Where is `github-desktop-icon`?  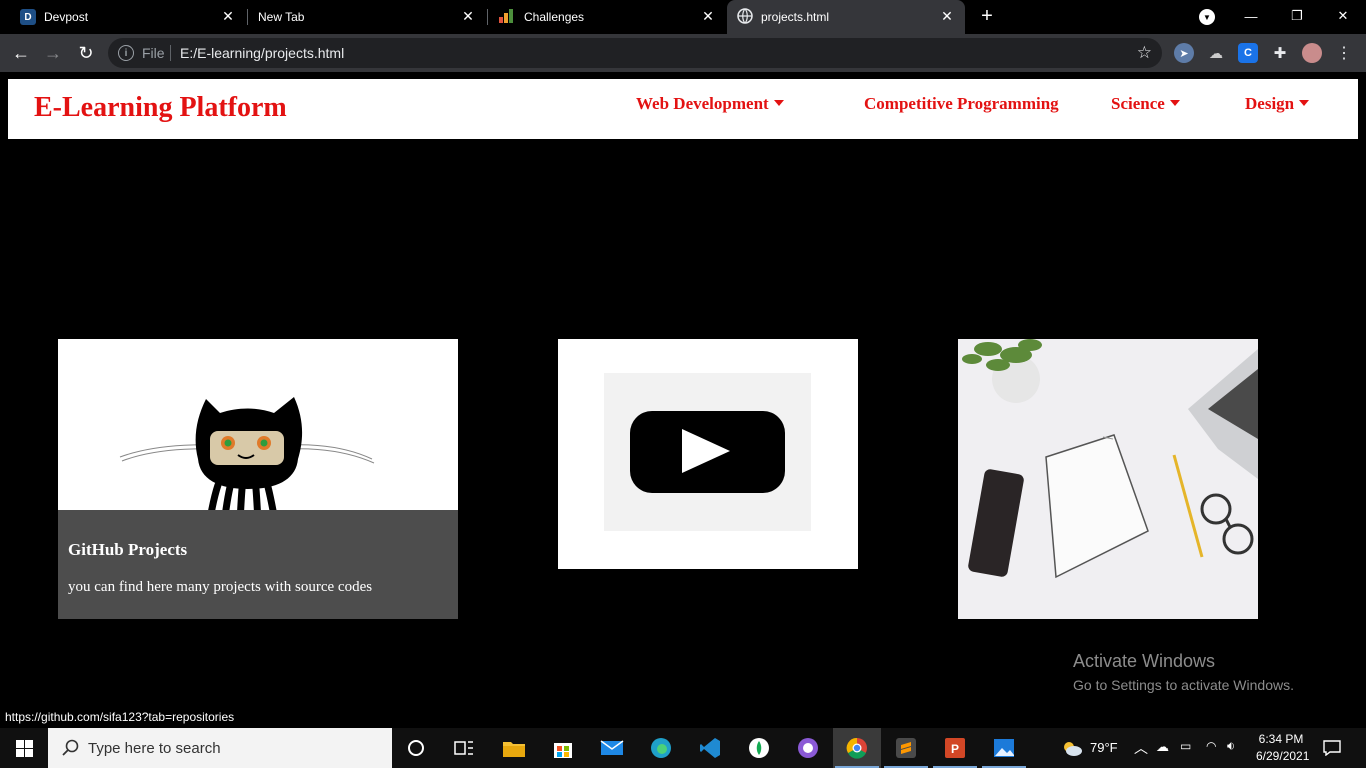
github-desktop-icon is located at coordinates (808, 748).